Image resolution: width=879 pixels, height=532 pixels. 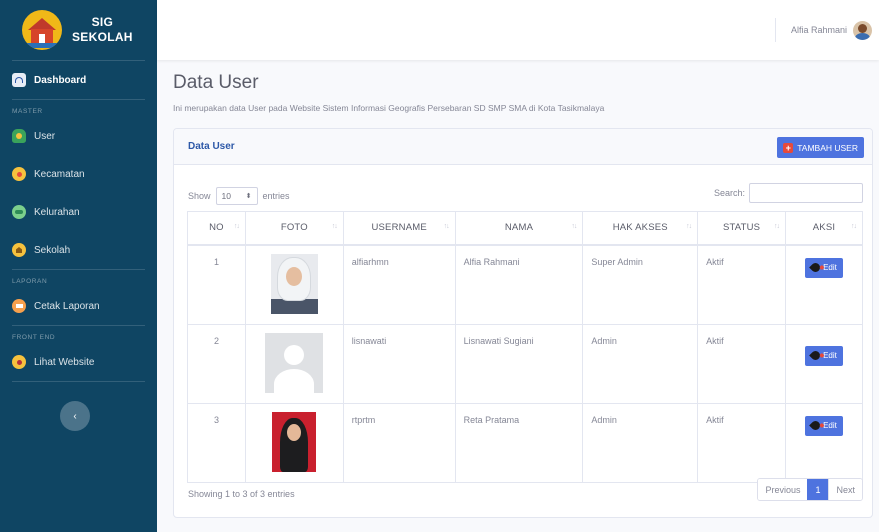 What do you see at coordinates (216, 228) in the screenshot?
I see `column-header-no: NO ↑↓` at bounding box center [216, 228].